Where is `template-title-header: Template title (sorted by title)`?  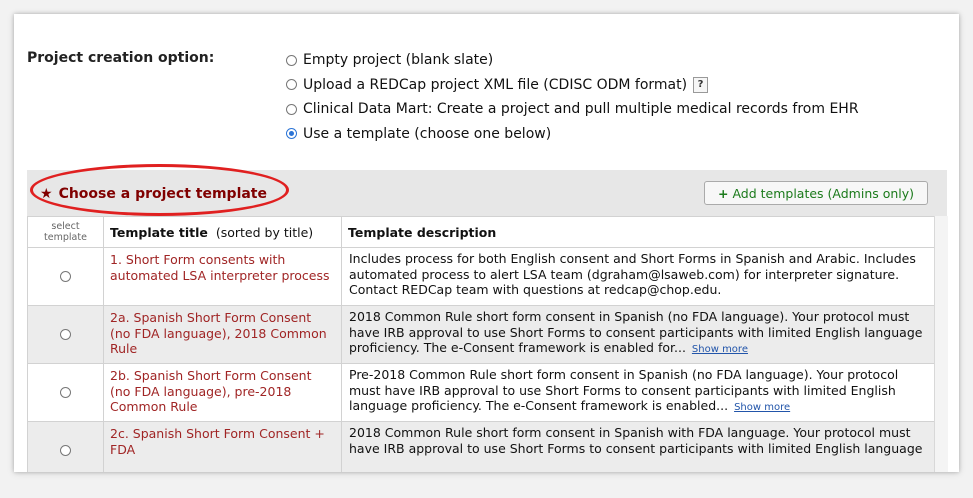
template-title-header: Template title (sorted by title) is located at coordinates (222, 232).